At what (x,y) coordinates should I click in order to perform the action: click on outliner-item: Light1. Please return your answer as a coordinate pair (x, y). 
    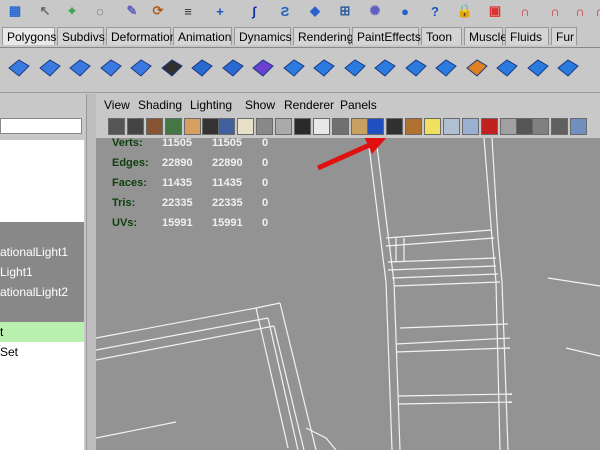
    Looking at the image, I should click on (42, 272).